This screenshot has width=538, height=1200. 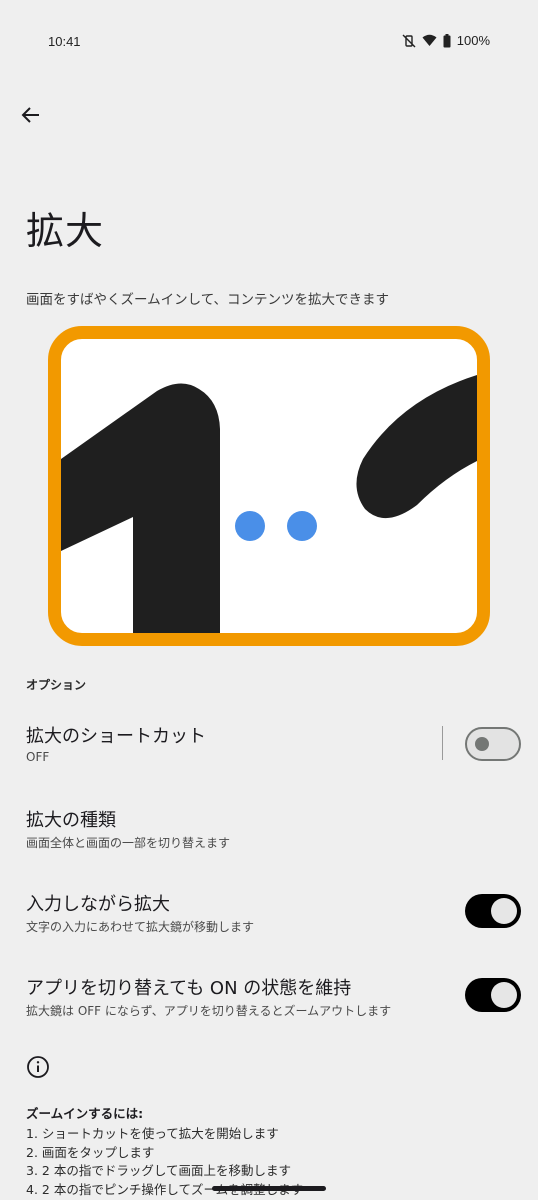 What do you see at coordinates (56, 685) in the screenshot?
I see `section-header-options: オプション` at bounding box center [56, 685].